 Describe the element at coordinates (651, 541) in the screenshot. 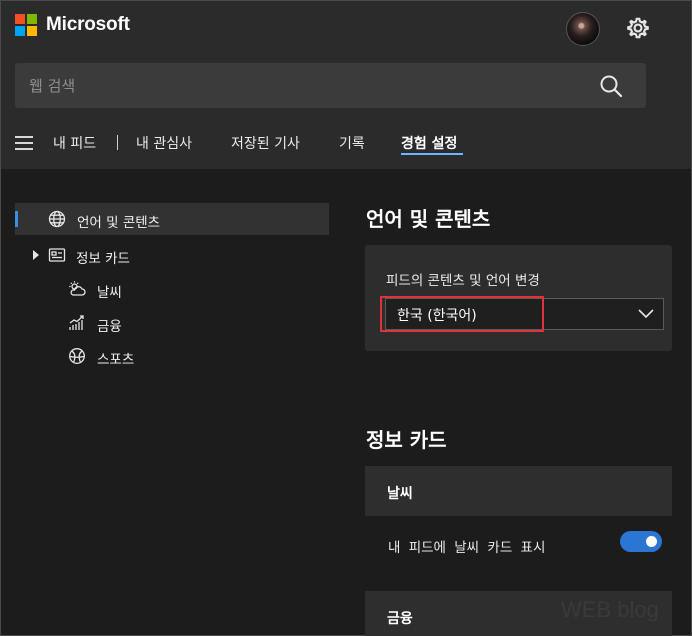

I see `toggle-knob` at that location.